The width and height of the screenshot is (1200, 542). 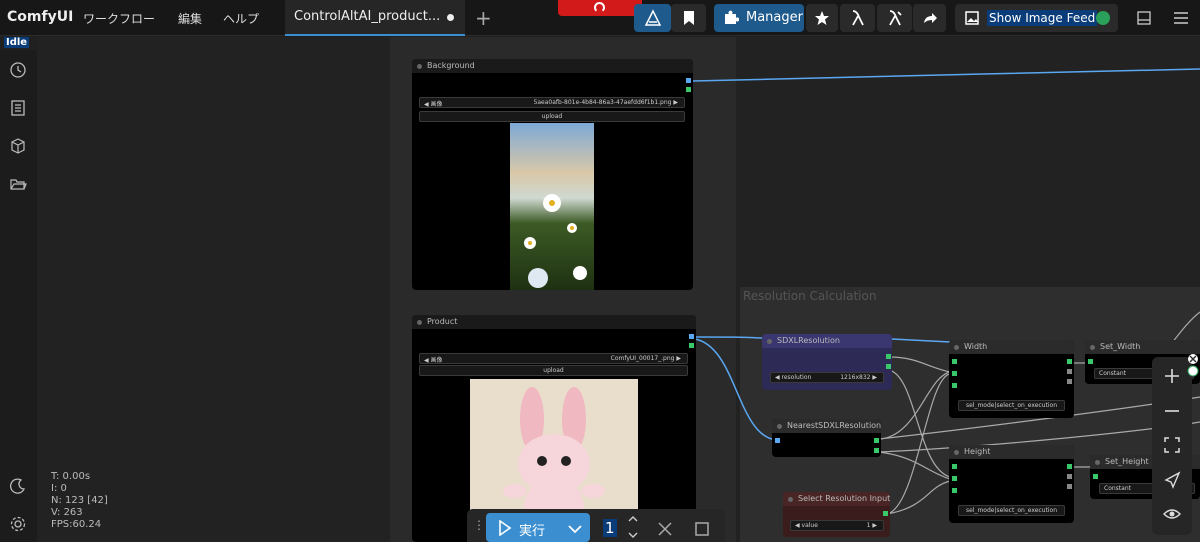 What do you see at coordinates (610, 528) in the screenshot?
I see `batch-count-input: 1` at bounding box center [610, 528].